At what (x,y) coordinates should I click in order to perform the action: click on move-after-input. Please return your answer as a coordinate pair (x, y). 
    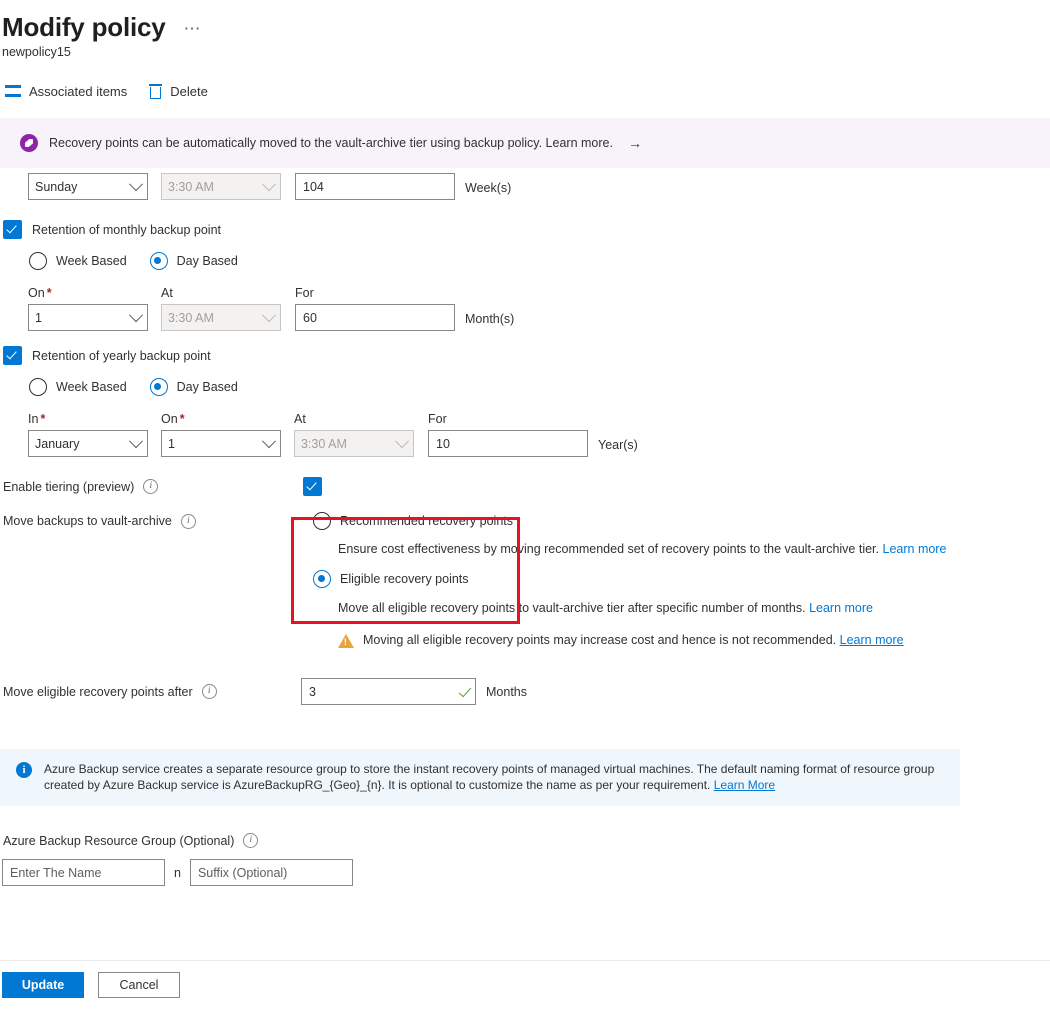
    Looking at the image, I should click on (388, 691).